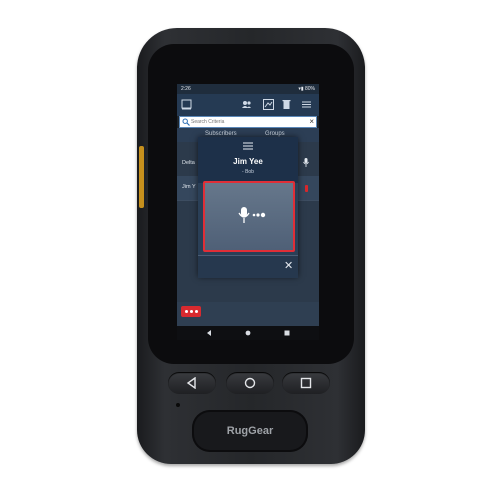 This screenshot has width=500, height=500. Describe the element at coordinates (248, 172) in the screenshot. I see `dialog-subtitle: - Bob` at that location.